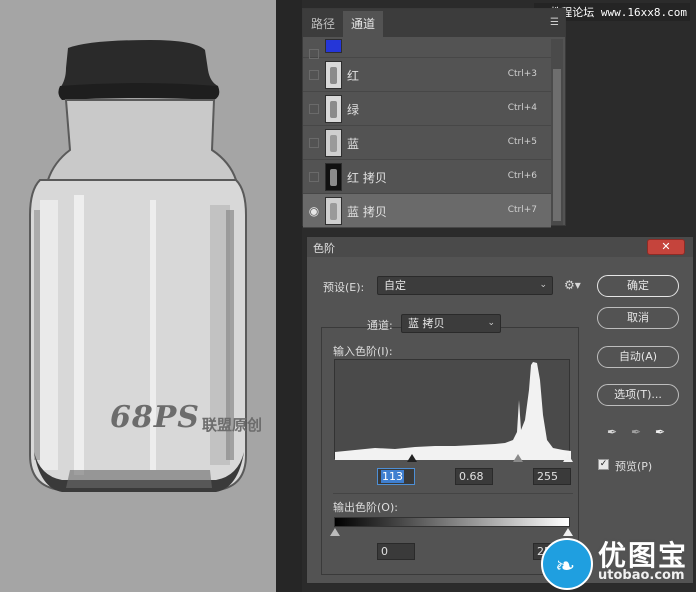 The height and width of the screenshot is (592, 696). What do you see at coordinates (427, 177) in the screenshot?
I see `channel-row-red-copy: 红 拷贝 Ctrl+6` at bounding box center [427, 177].